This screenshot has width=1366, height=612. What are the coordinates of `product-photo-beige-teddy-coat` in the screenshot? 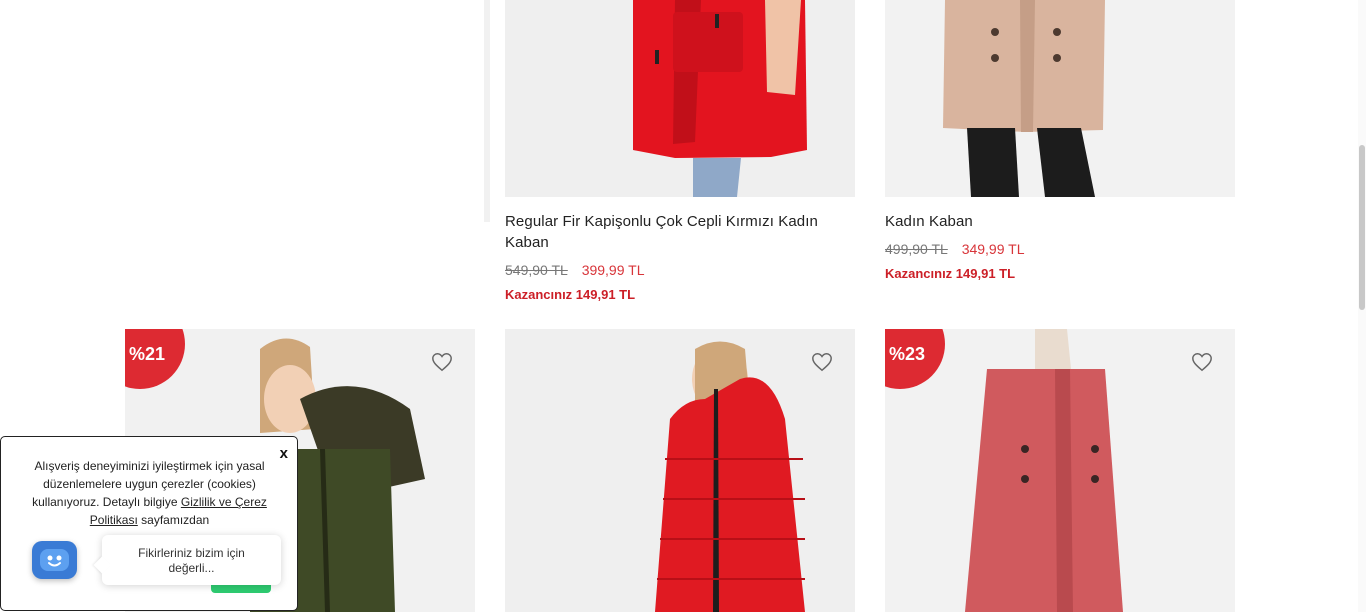 It's located at (1060, 98).